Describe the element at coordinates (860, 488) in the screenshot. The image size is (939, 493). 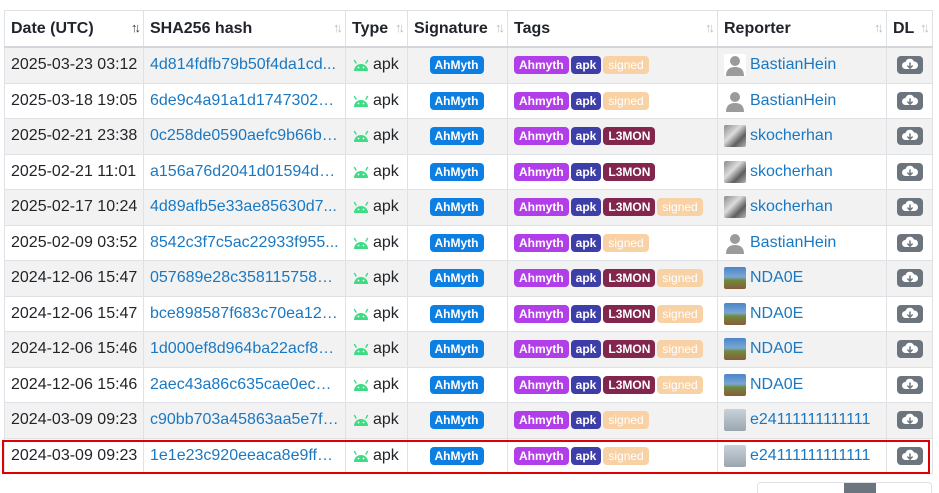
I see `pagination-active-page` at that location.